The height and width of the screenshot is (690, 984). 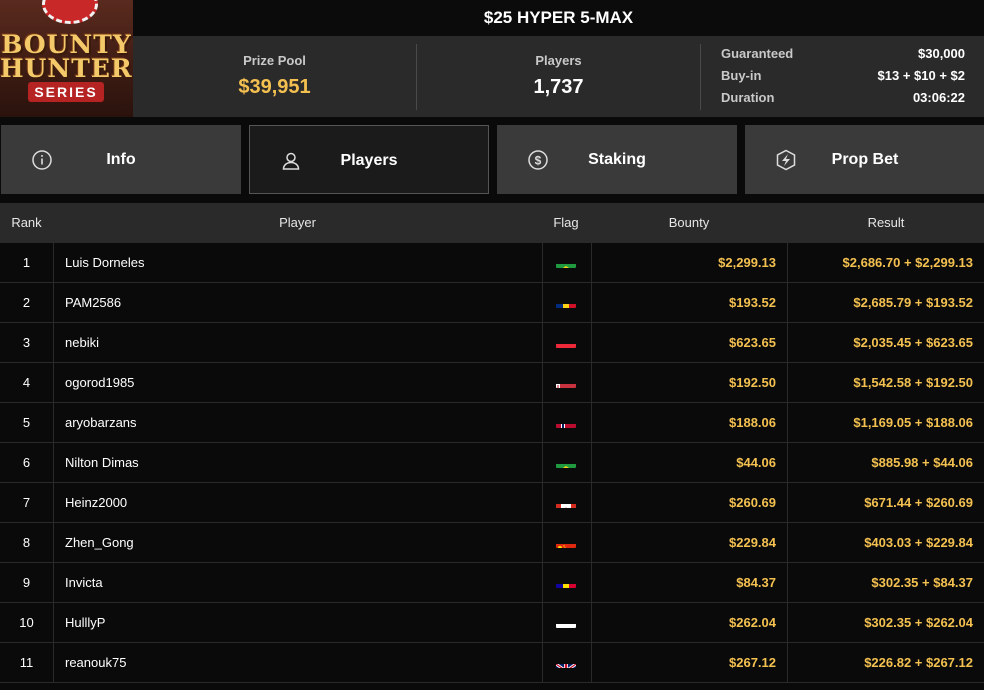 I want to click on andorra-flag-icon, so click(x=566, y=581).